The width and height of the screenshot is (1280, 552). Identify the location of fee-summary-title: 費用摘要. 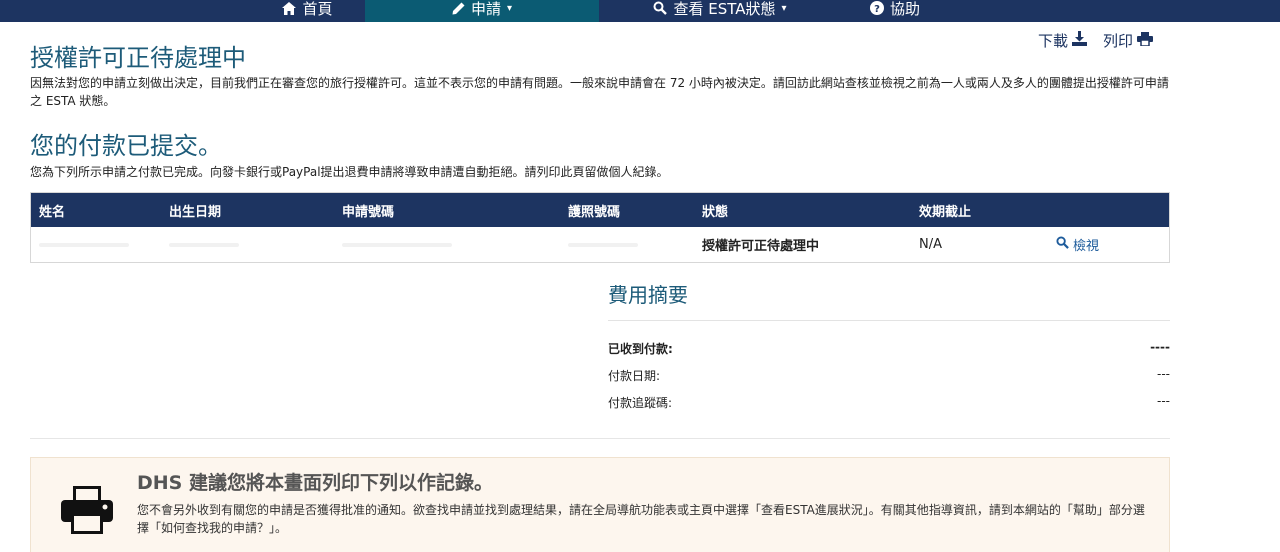
(648, 295).